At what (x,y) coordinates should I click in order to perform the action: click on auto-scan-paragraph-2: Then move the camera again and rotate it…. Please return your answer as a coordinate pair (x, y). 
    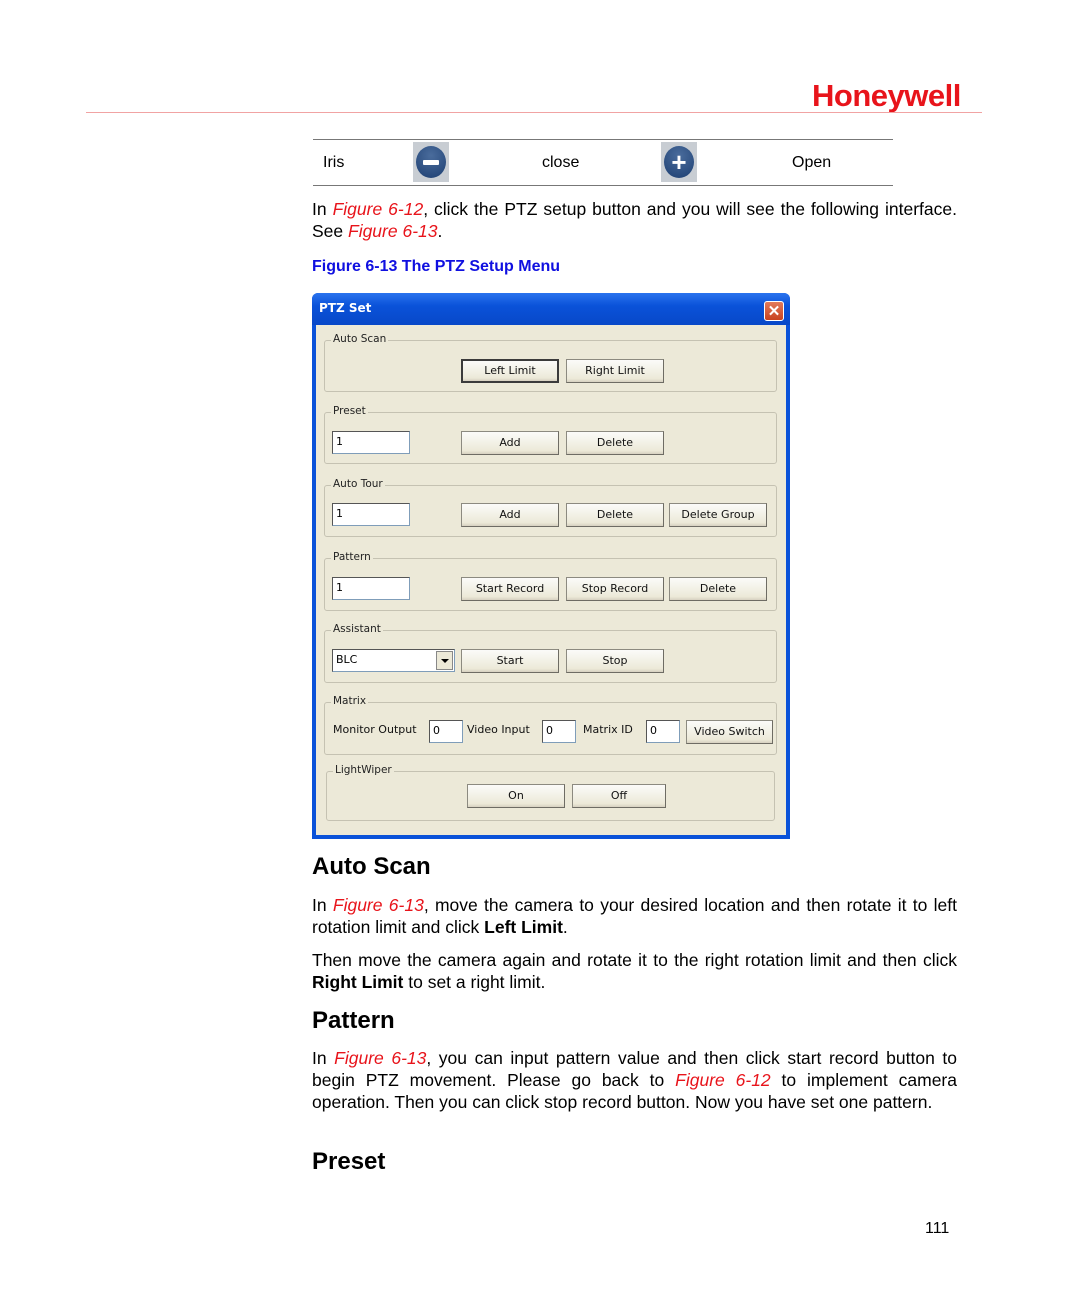
    Looking at the image, I should click on (634, 971).